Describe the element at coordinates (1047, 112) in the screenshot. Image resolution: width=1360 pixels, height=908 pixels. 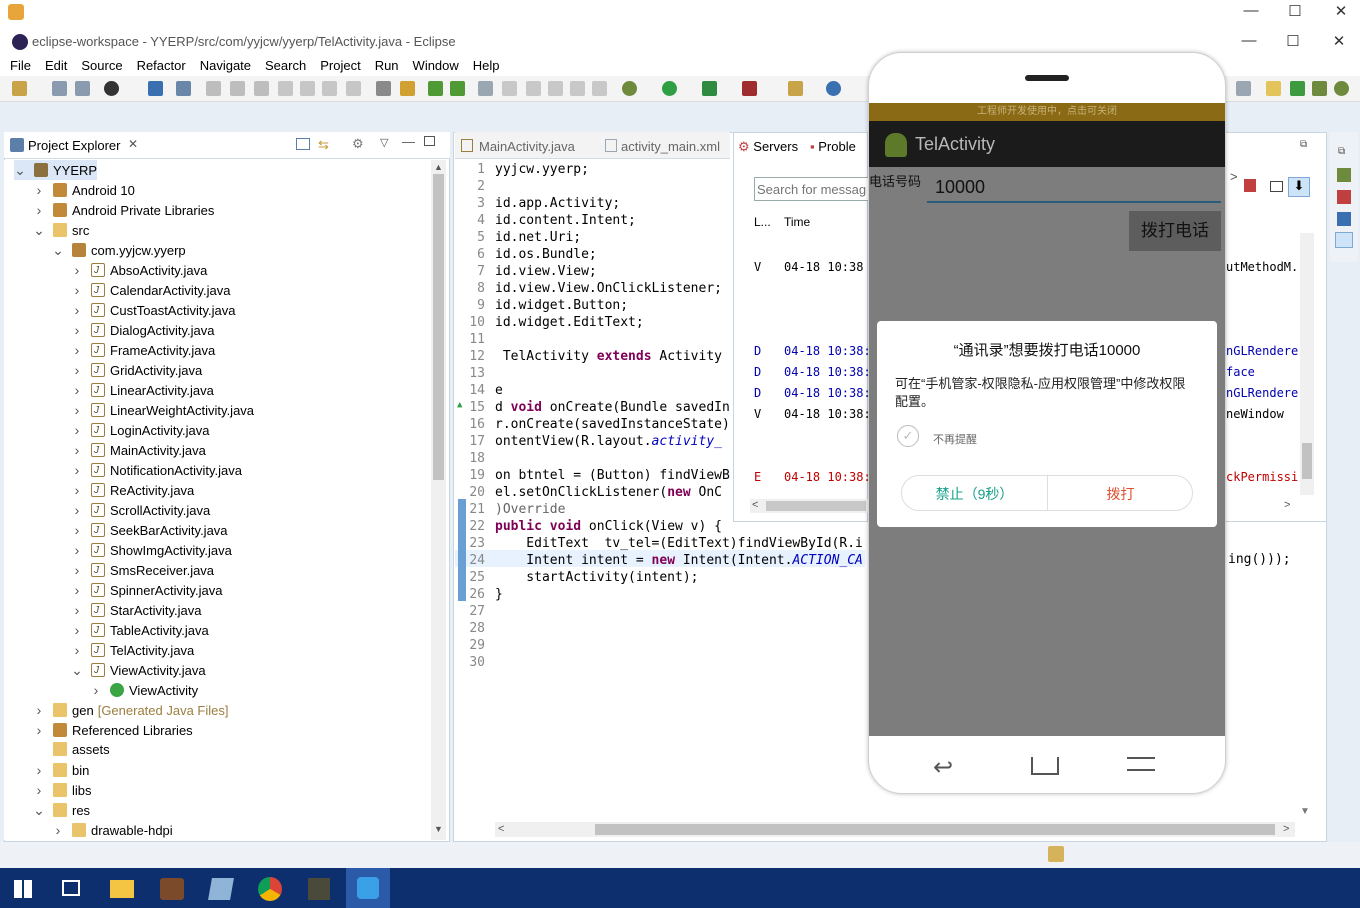
I see `dev-banner: 工程师开发使用中，点击可关闭` at that location.